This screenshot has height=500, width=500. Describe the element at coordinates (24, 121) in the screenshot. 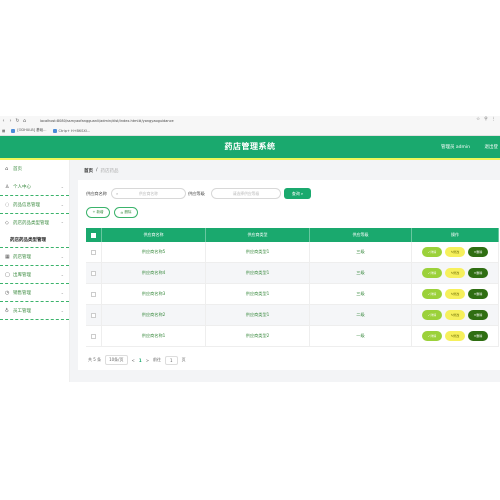

I see `home-nav-icon: ⌂` at that location.